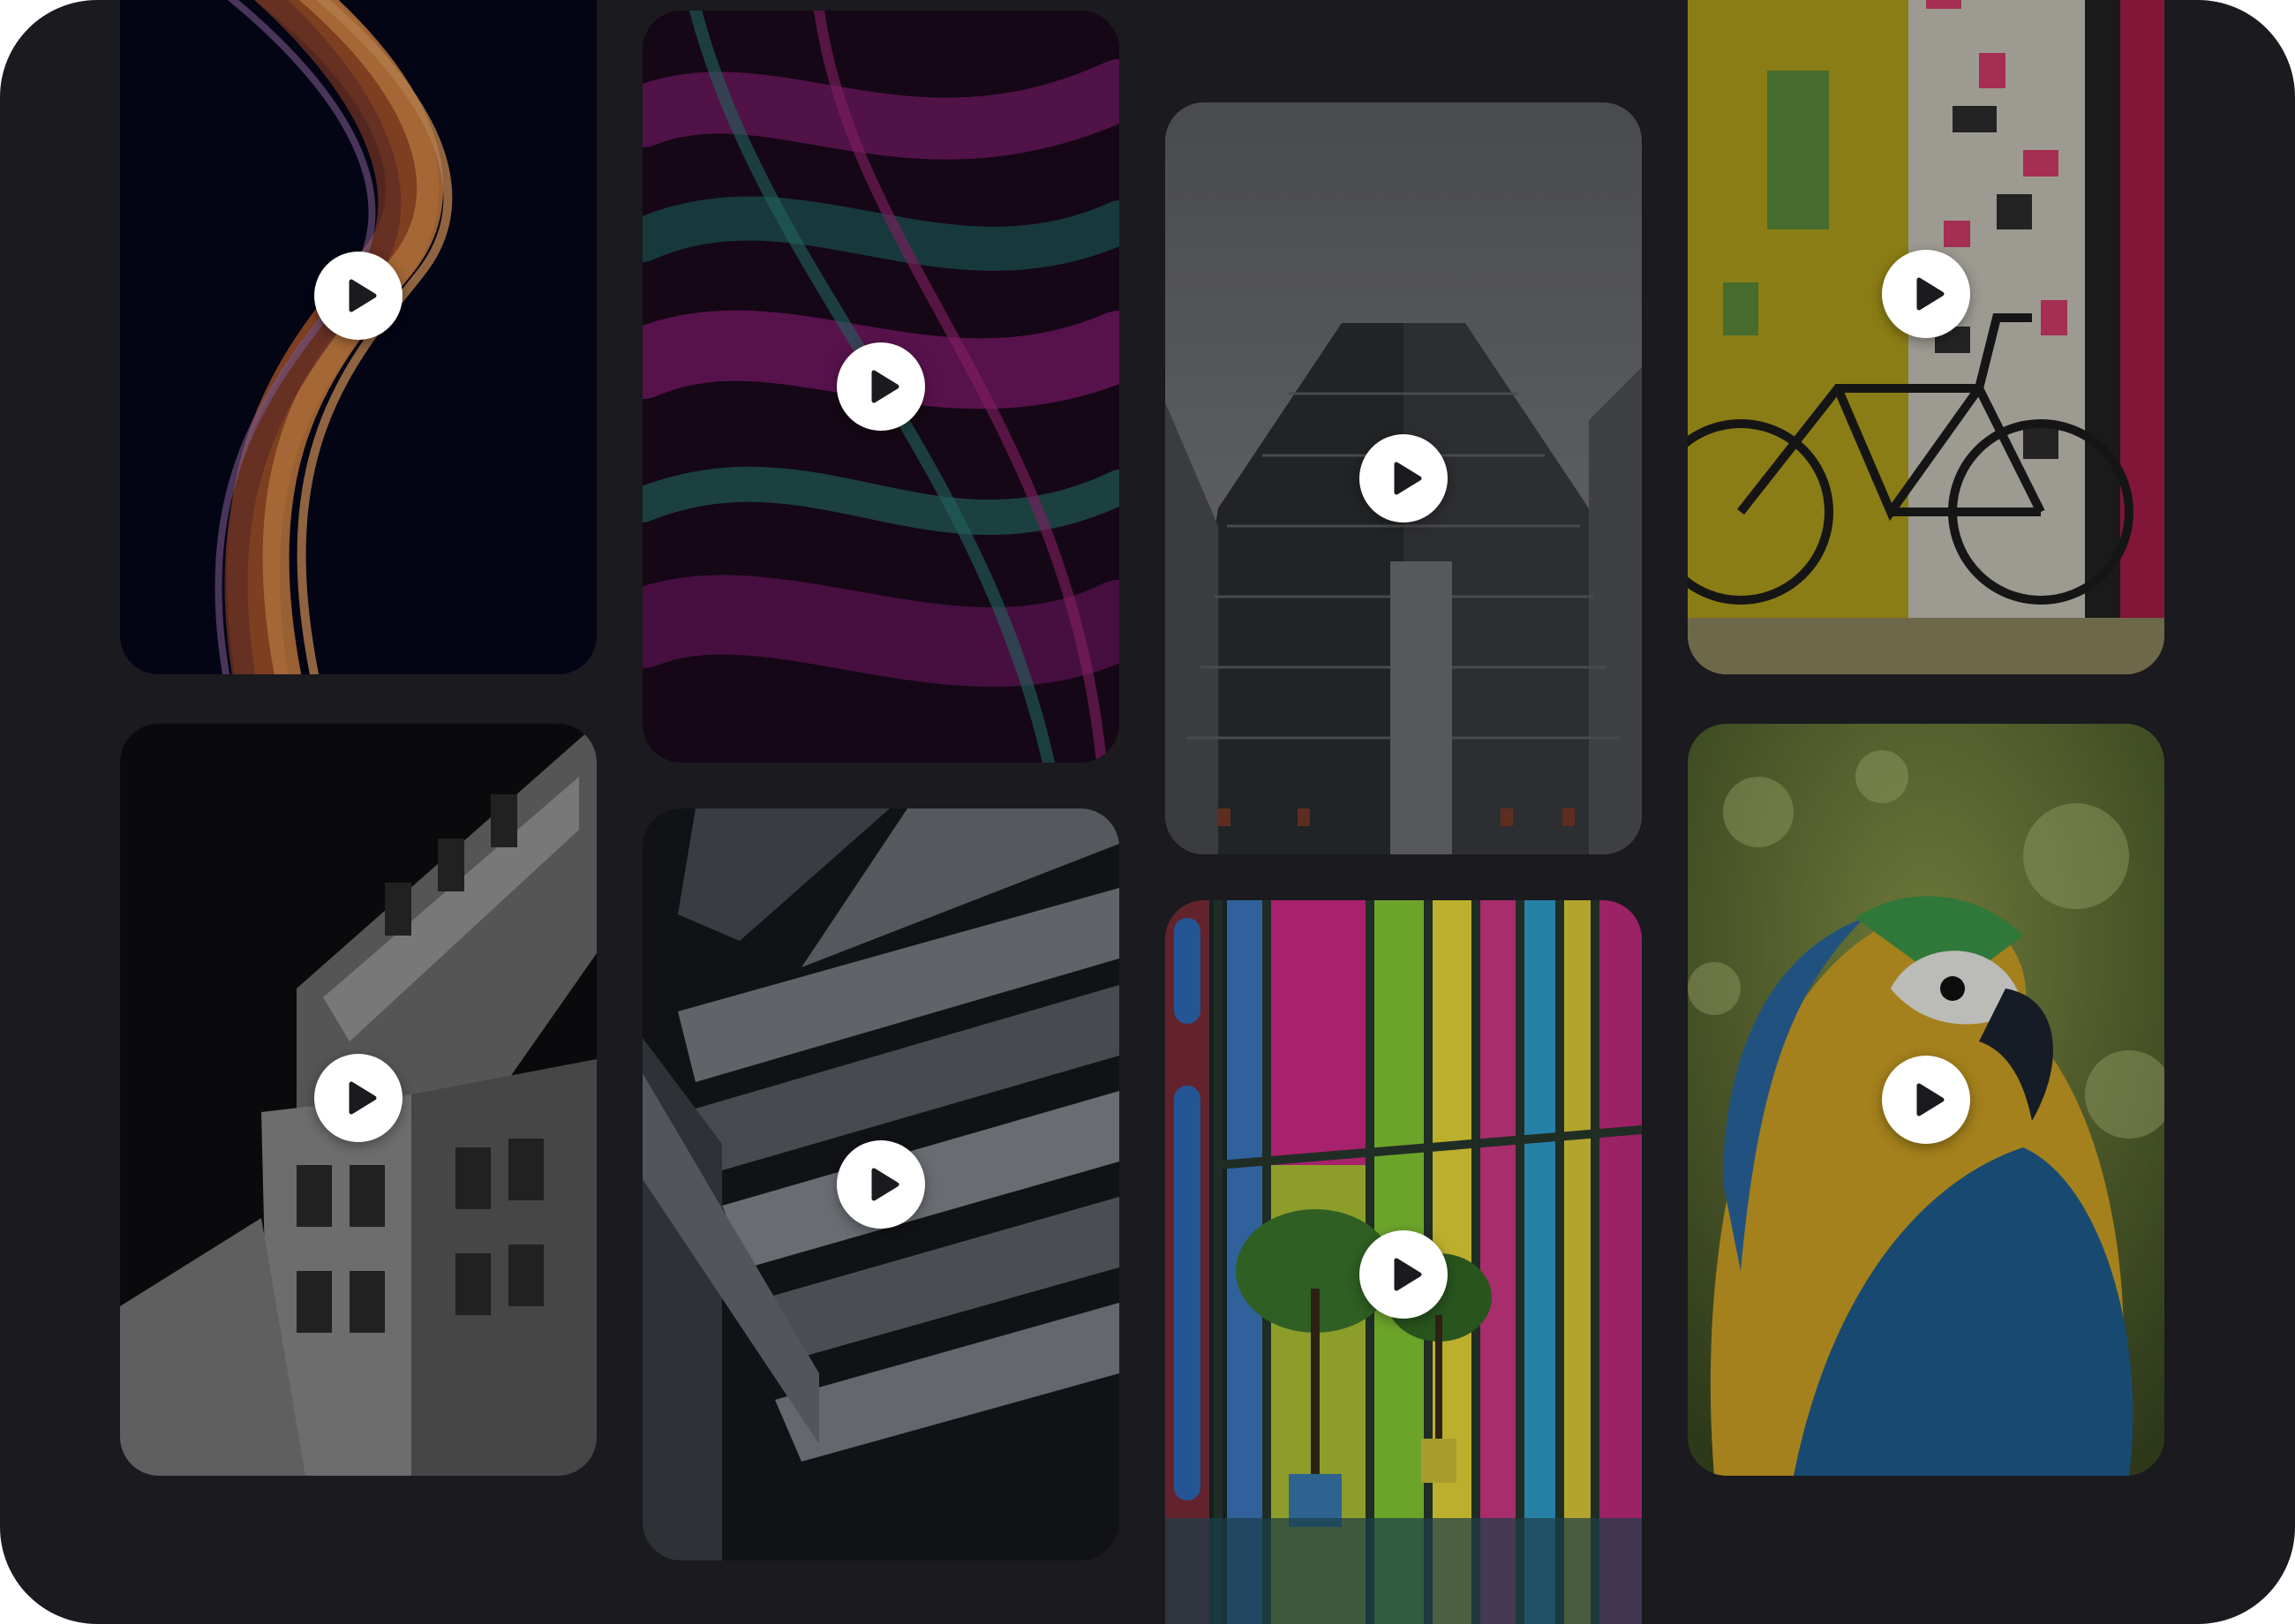 This screenshot has width=2295, height=1624. I want to click on video-card-glass-tower, so click(1403, 478).